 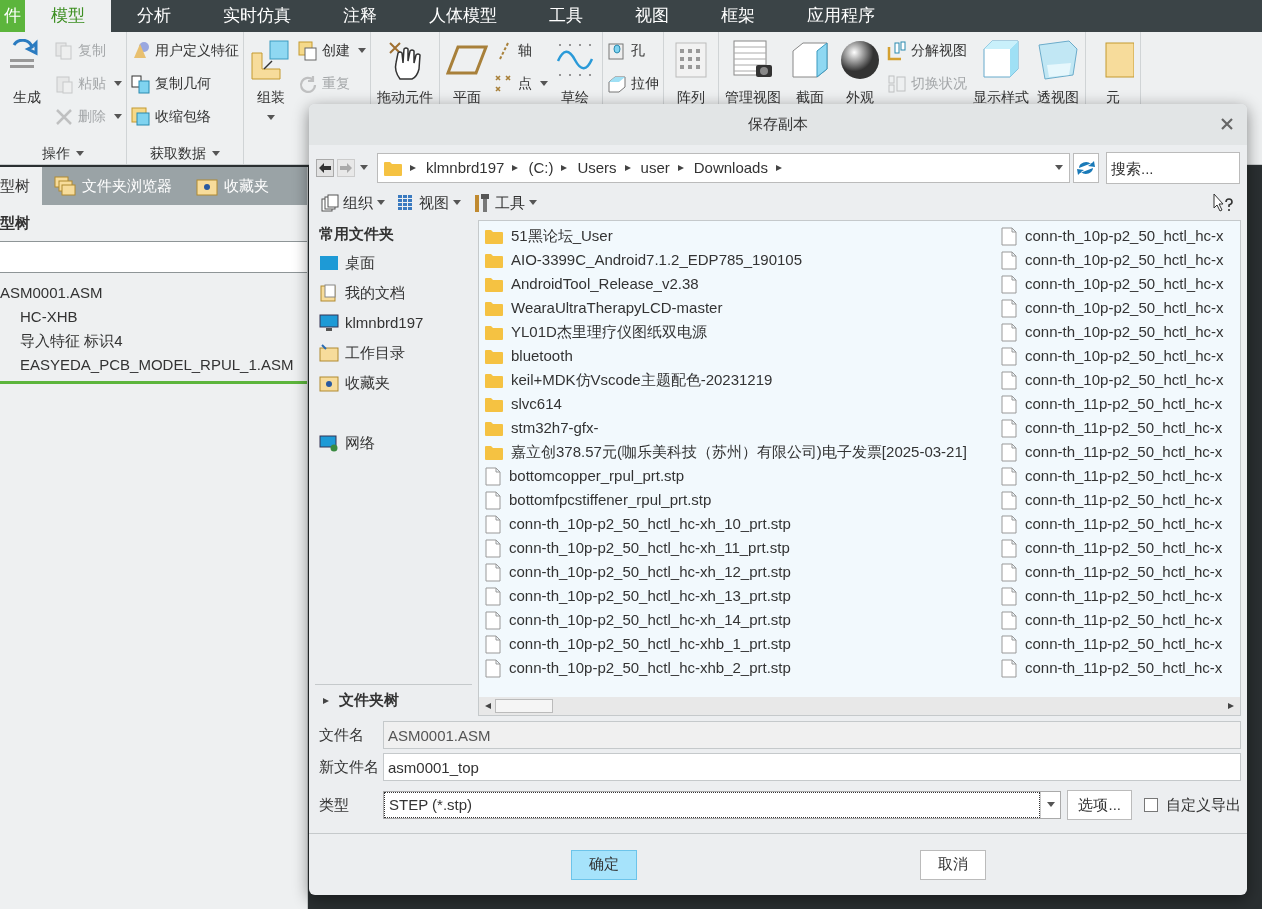 I want to click on menu-tab: 应用程序, so click(x=841, y=16).